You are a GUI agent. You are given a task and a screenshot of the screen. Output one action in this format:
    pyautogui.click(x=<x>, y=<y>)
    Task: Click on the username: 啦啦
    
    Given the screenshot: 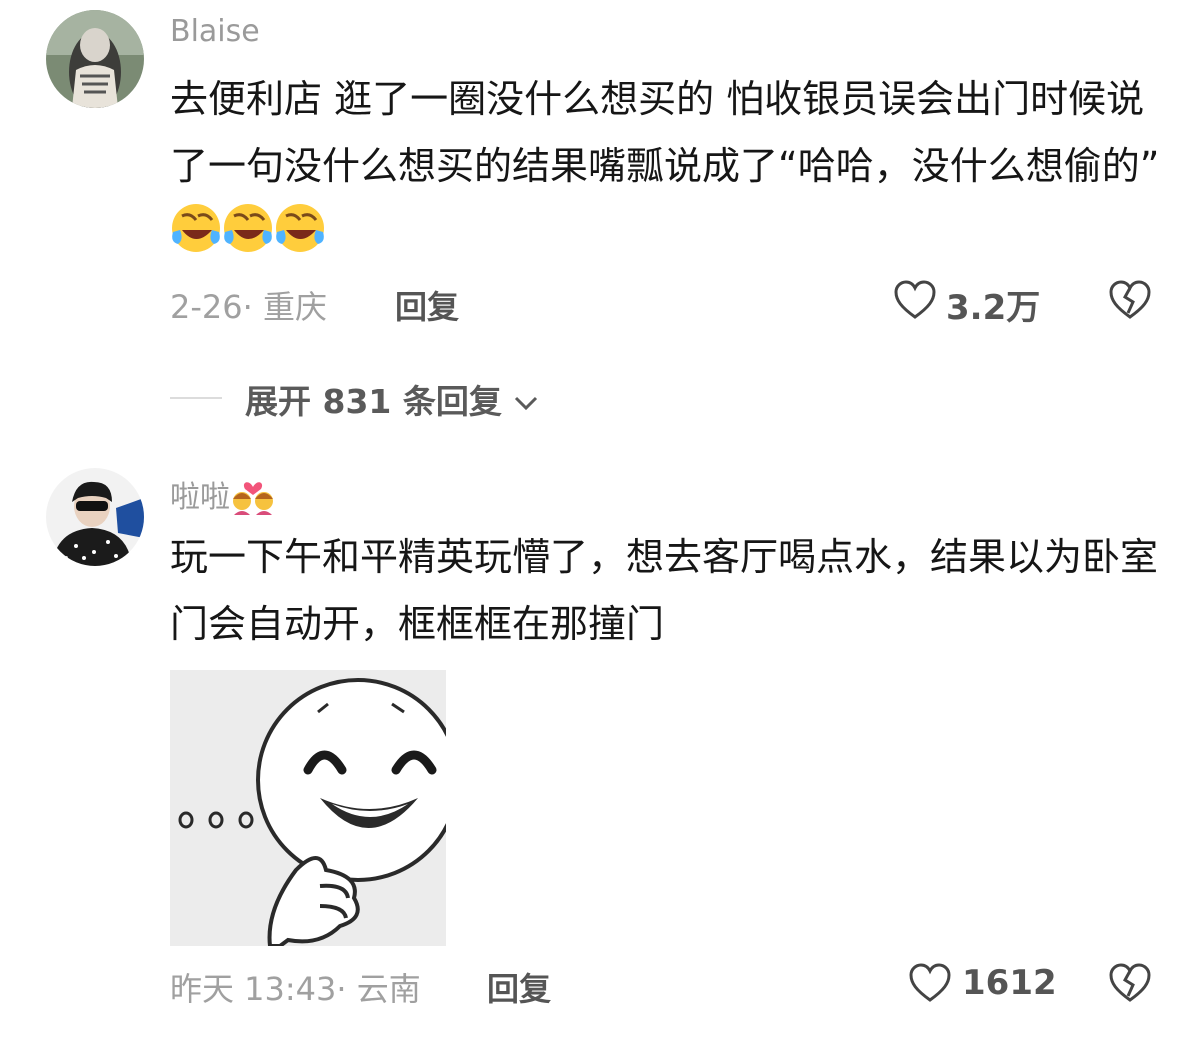 What is the action you would take?
    pyautogui.click(x=223, y=497)
    